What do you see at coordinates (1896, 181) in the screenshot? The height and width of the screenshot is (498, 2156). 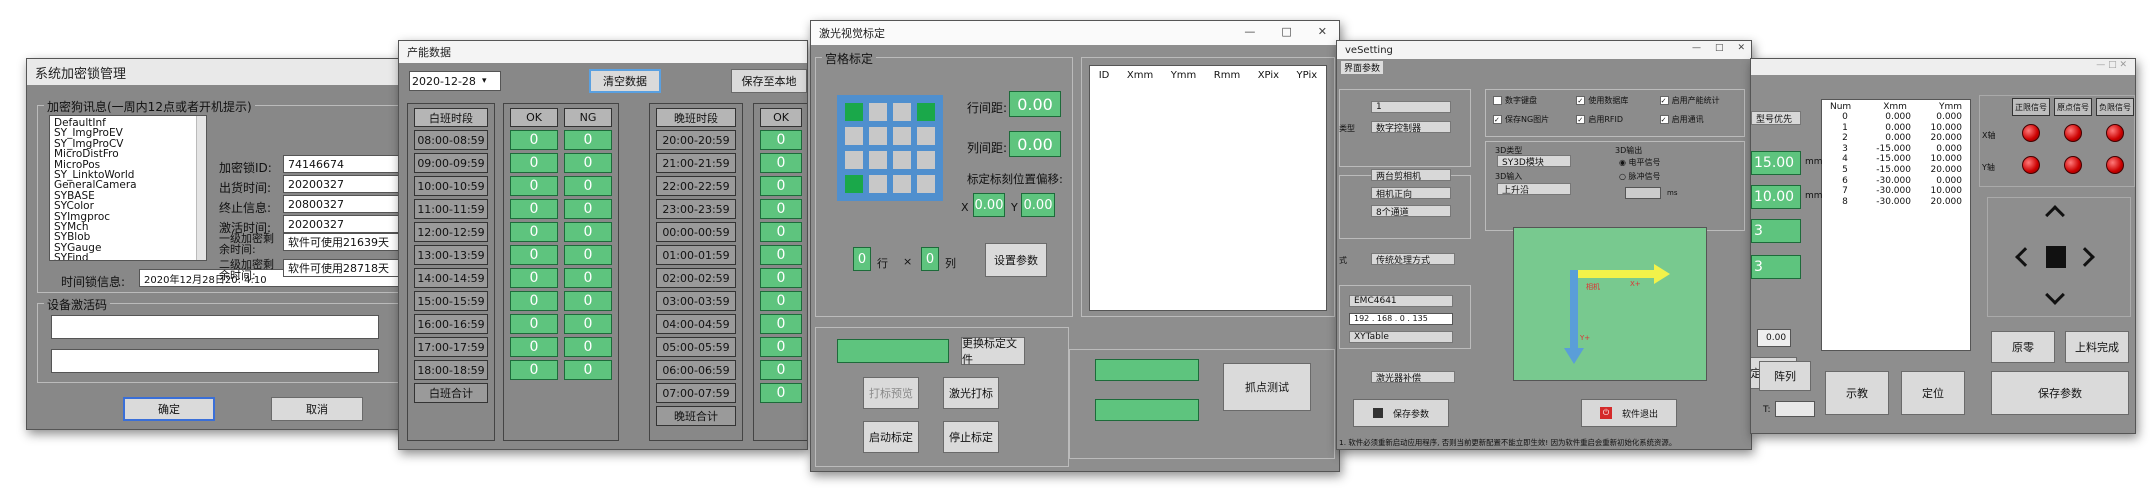 I see `table-row: 6 -30.000 0.000` at bounding box center [1896, 181].